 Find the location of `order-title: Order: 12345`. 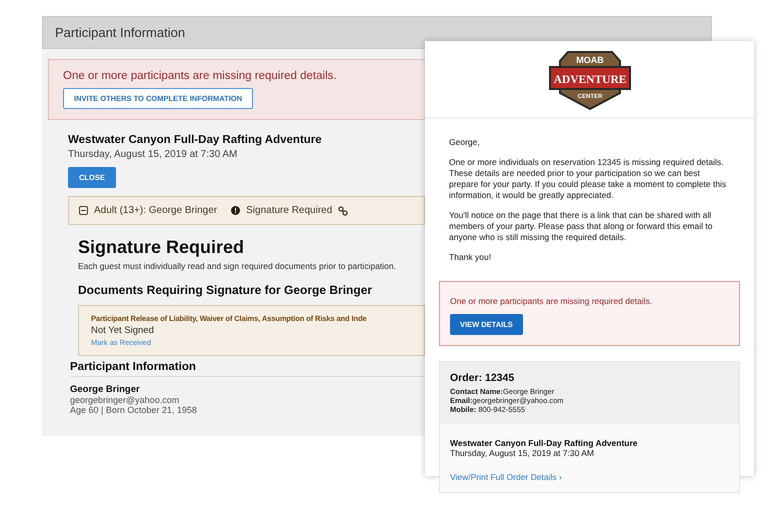

order-title: Order: 12345 is located at coordinates (483, 378).